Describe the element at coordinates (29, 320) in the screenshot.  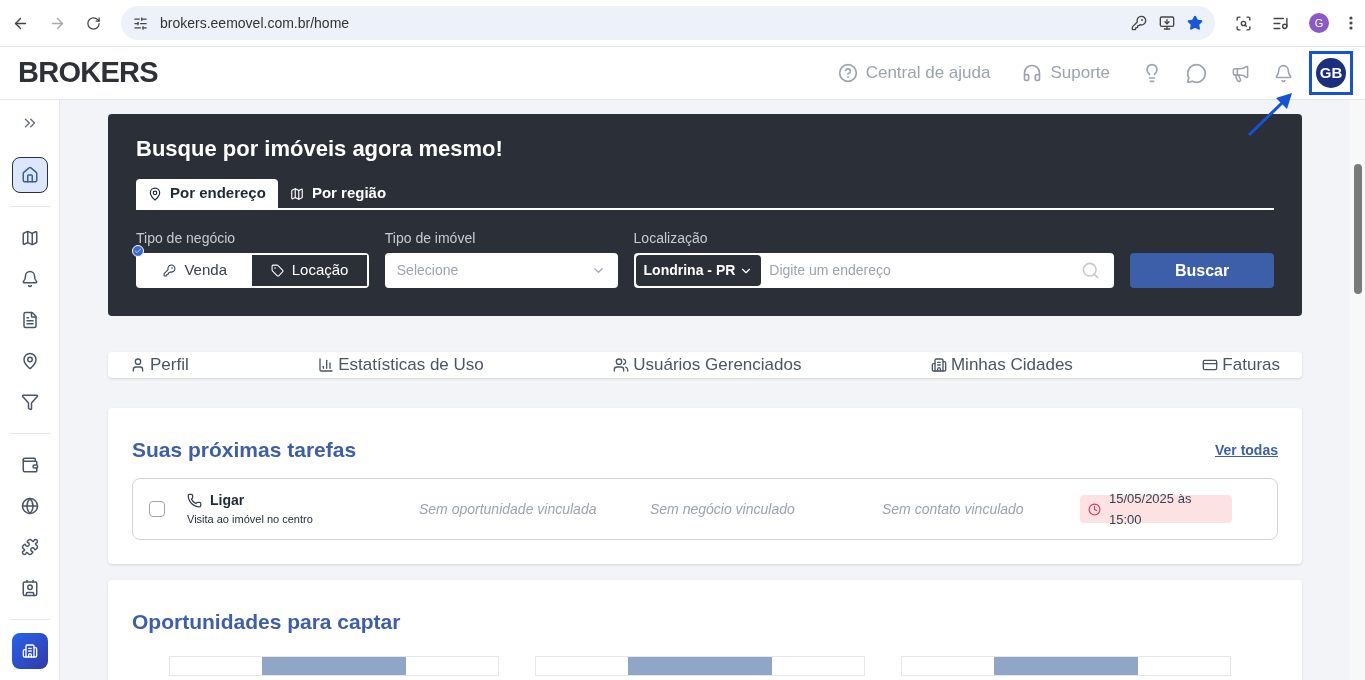
I see `document-icon` at that location.